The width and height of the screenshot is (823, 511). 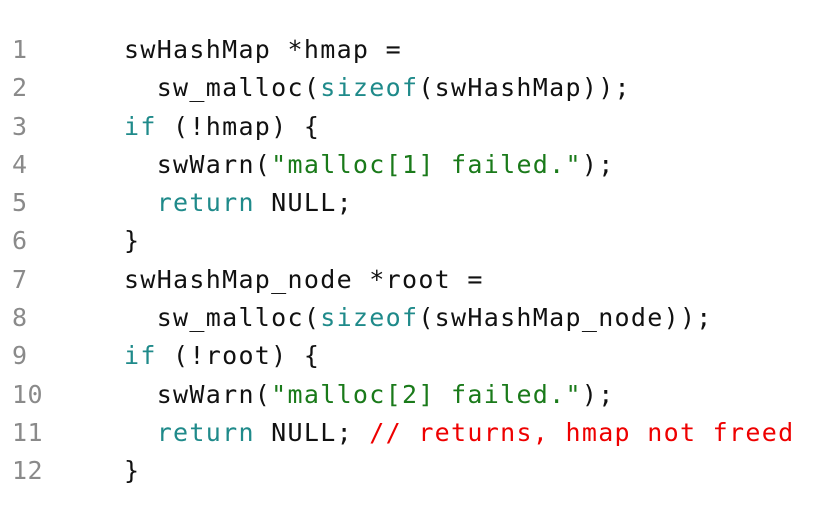 I want to click on line-number: 6, so click(x=20, y=241).